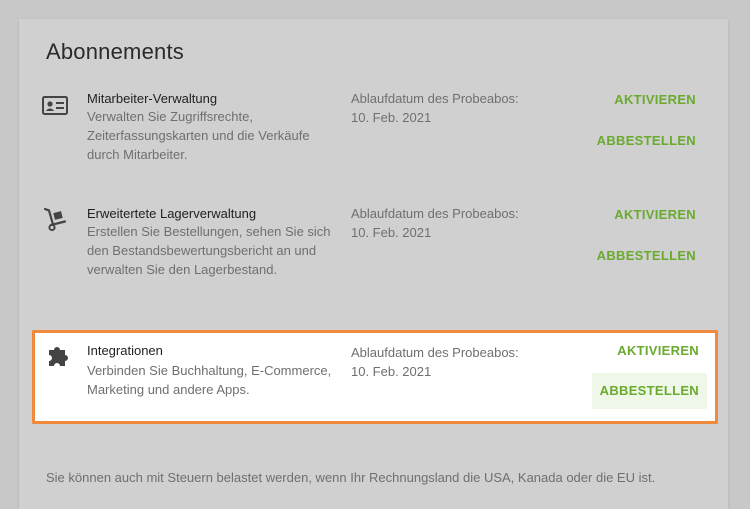 This screenshot has height=509, width=750. Describe the element at coordinates (55, 105) in the screenshot. I see `id-card-icon` at that location.